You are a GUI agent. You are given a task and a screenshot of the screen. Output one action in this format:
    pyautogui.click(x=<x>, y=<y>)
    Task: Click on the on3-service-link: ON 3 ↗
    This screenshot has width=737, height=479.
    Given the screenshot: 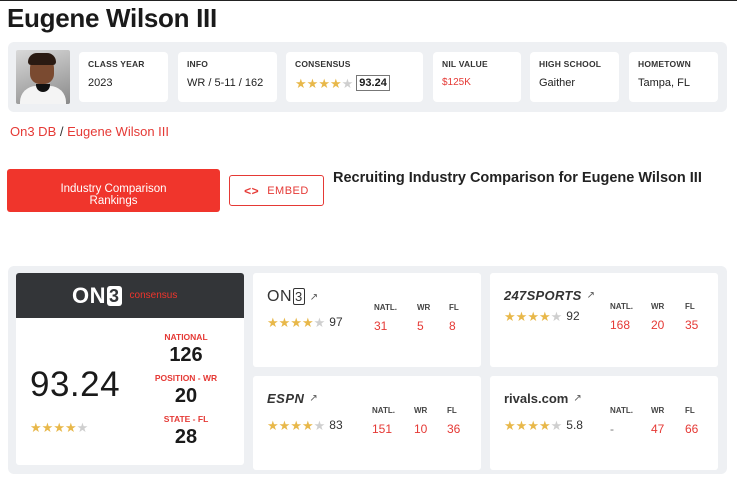 What is the action you would take?
    pyautogui.click(x=292, y=297)
    